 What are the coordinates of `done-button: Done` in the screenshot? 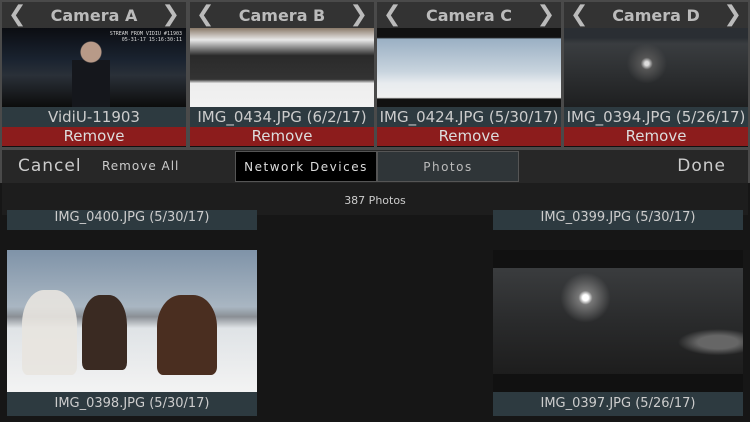 It's located at (701, 166).